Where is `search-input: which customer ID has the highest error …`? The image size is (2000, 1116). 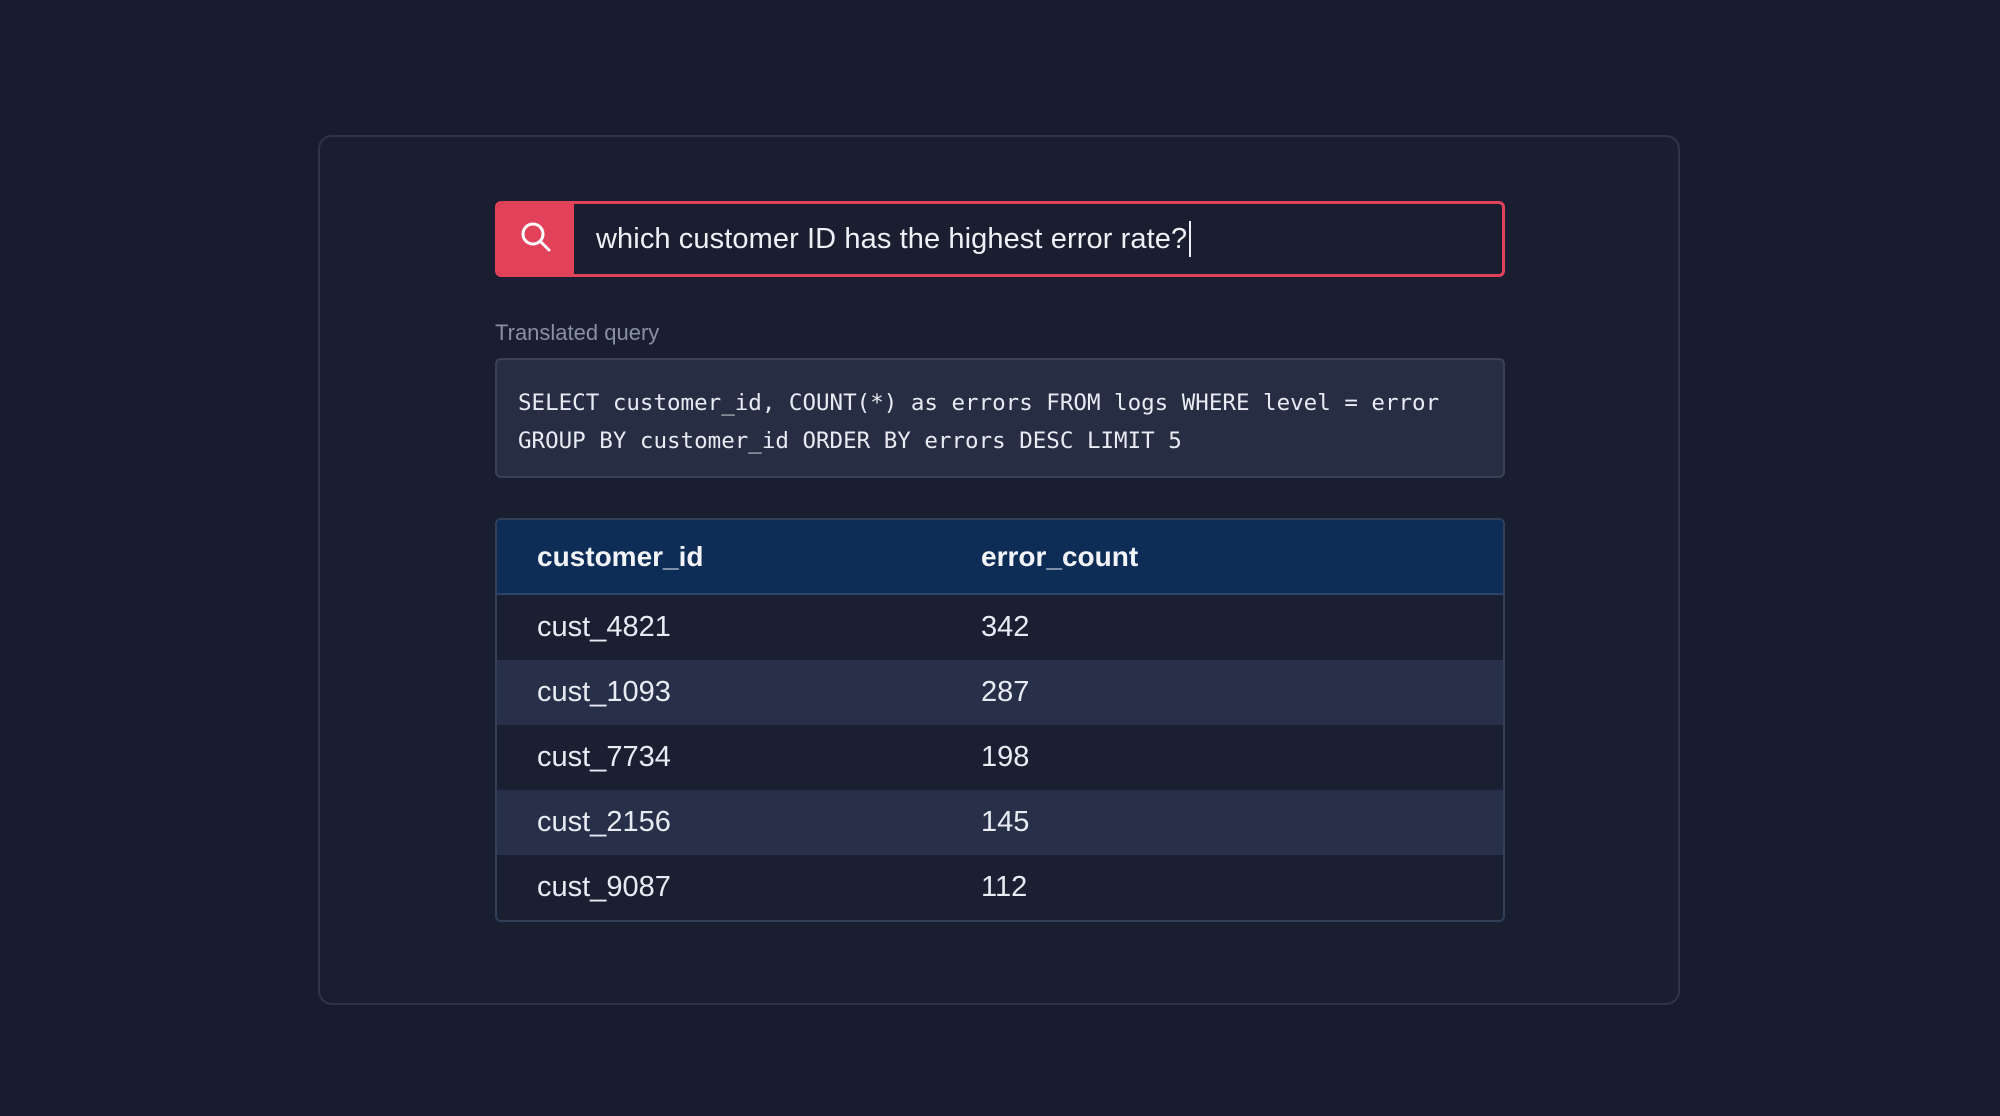 search-input: which customer ID has the highest error … is located at coordinates (1038, 239).